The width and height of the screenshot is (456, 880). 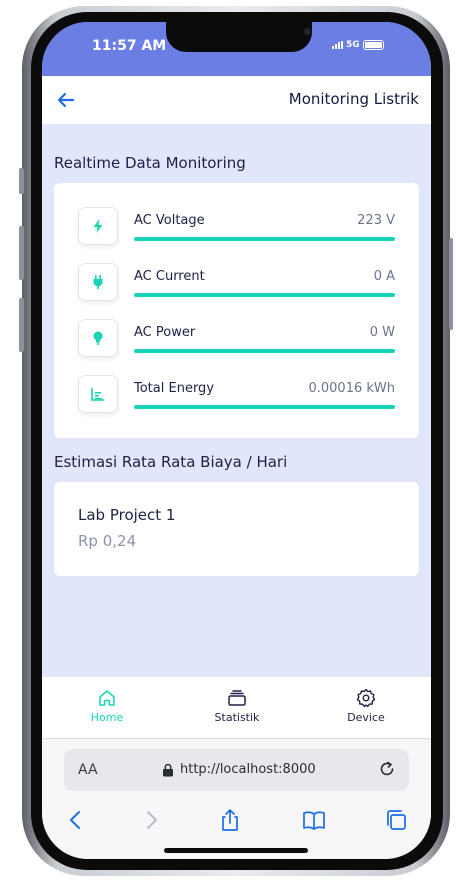 What do you see at coordinates (151, 820) in the screenshot?
I see `browser-forward-icon` at bounding box center [151, 820].